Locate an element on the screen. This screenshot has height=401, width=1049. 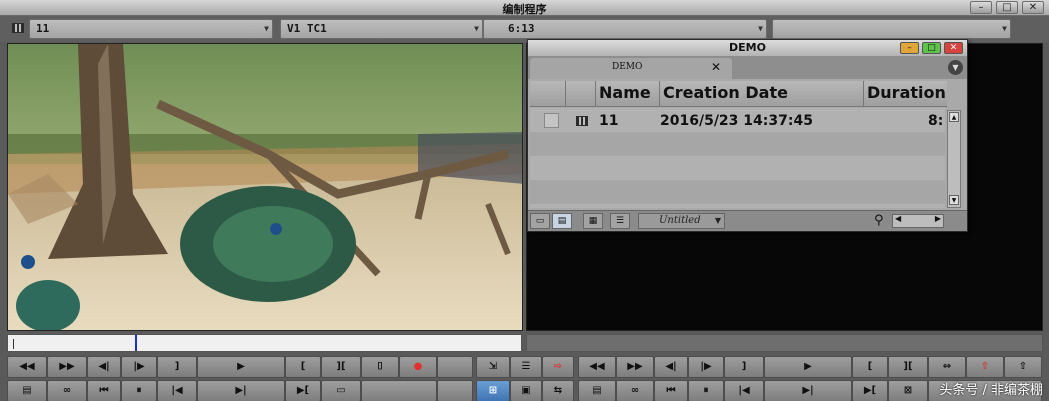
record-play-button: ▶ is located at coordinates (808, 367).